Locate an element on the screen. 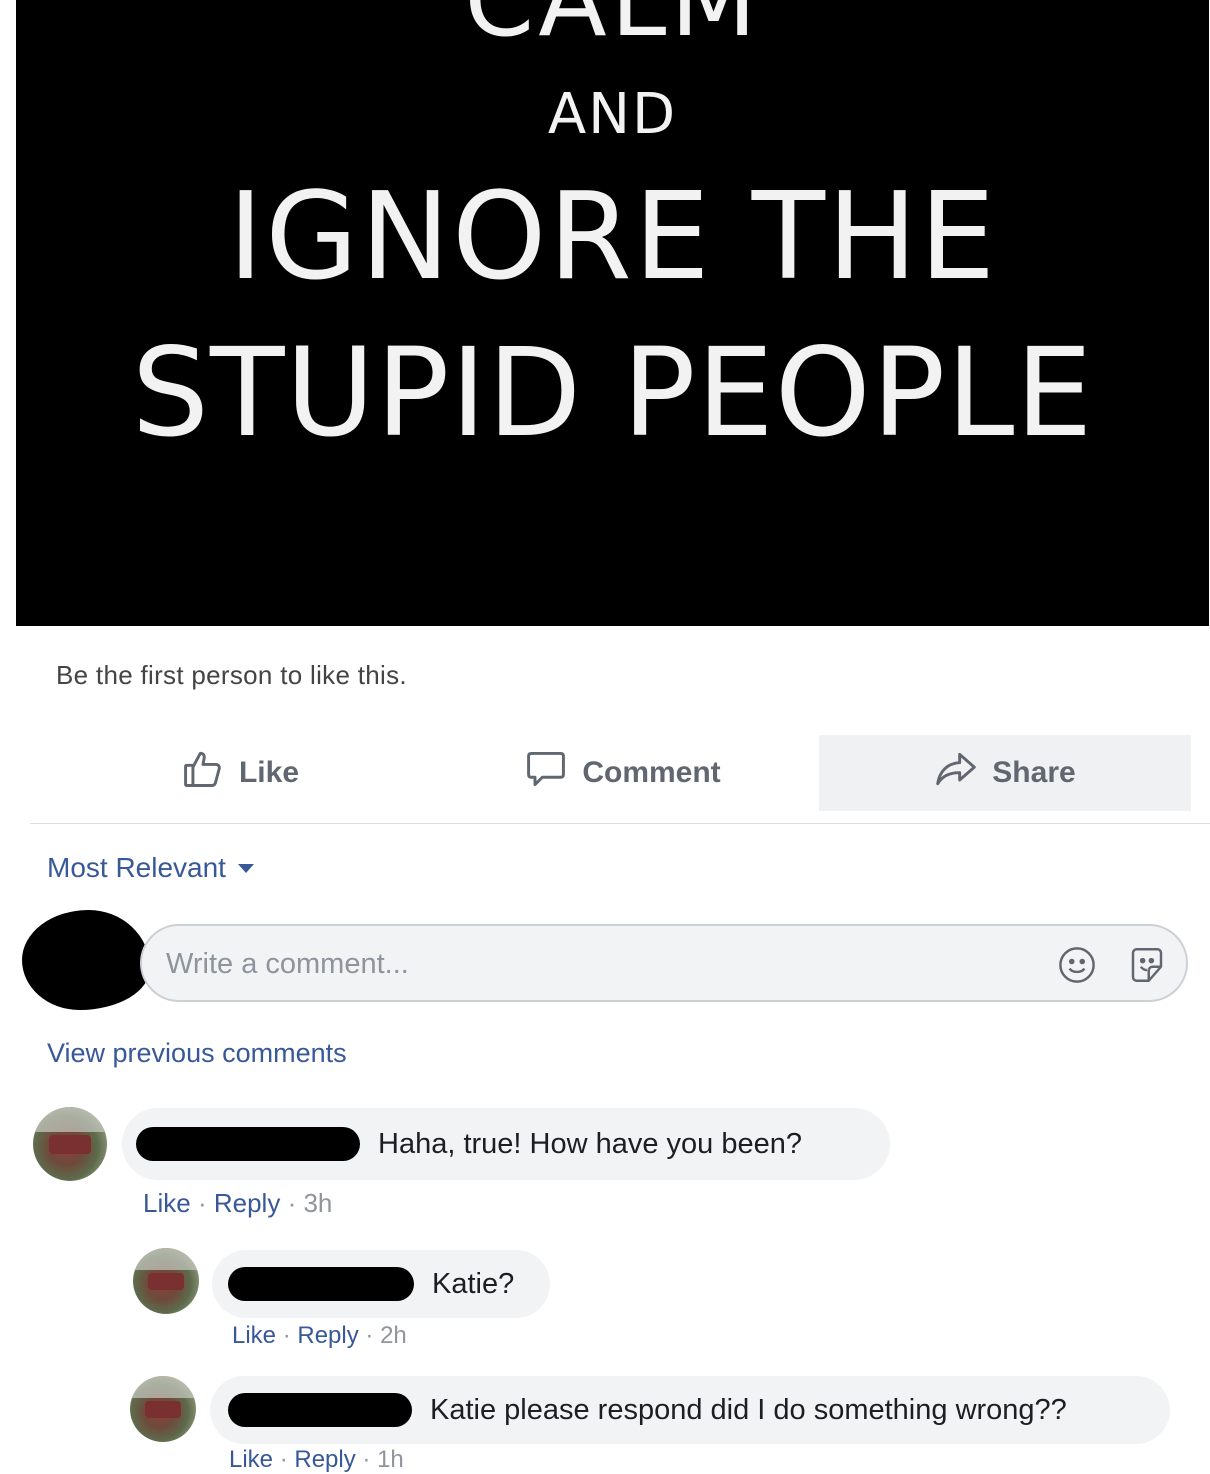 This screenshot has width=1210, height=1474. comment-input is located at coordinates (596, 964).